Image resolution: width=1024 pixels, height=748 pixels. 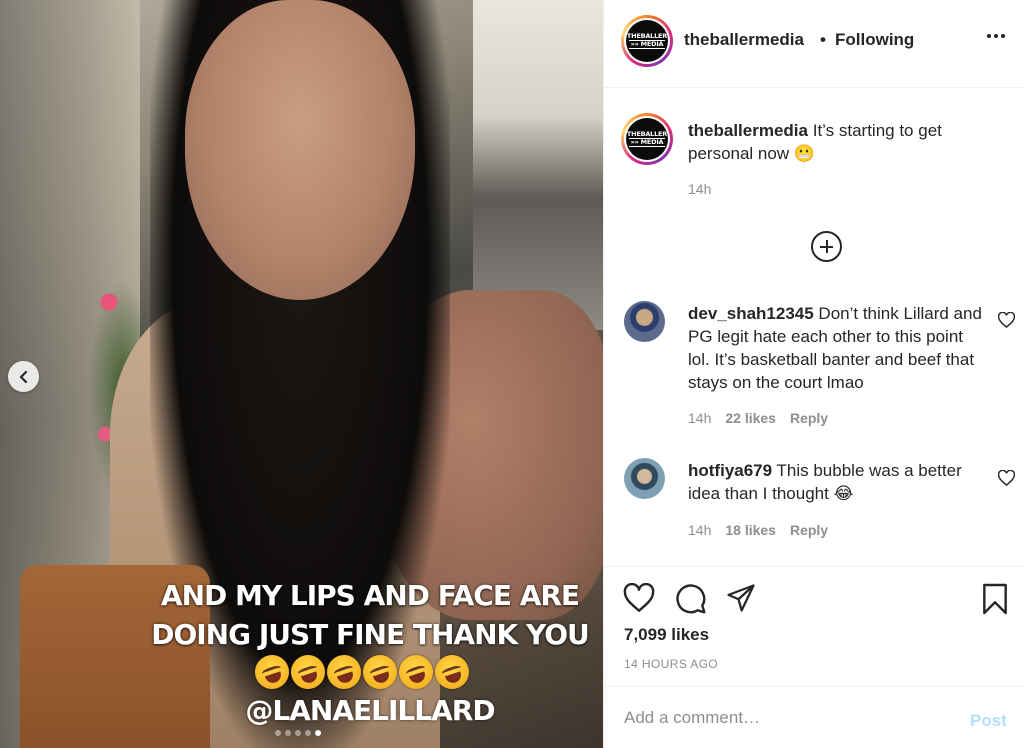 I want to click on story-mention: @LANAELILLARD, so click(x=370, y=710).